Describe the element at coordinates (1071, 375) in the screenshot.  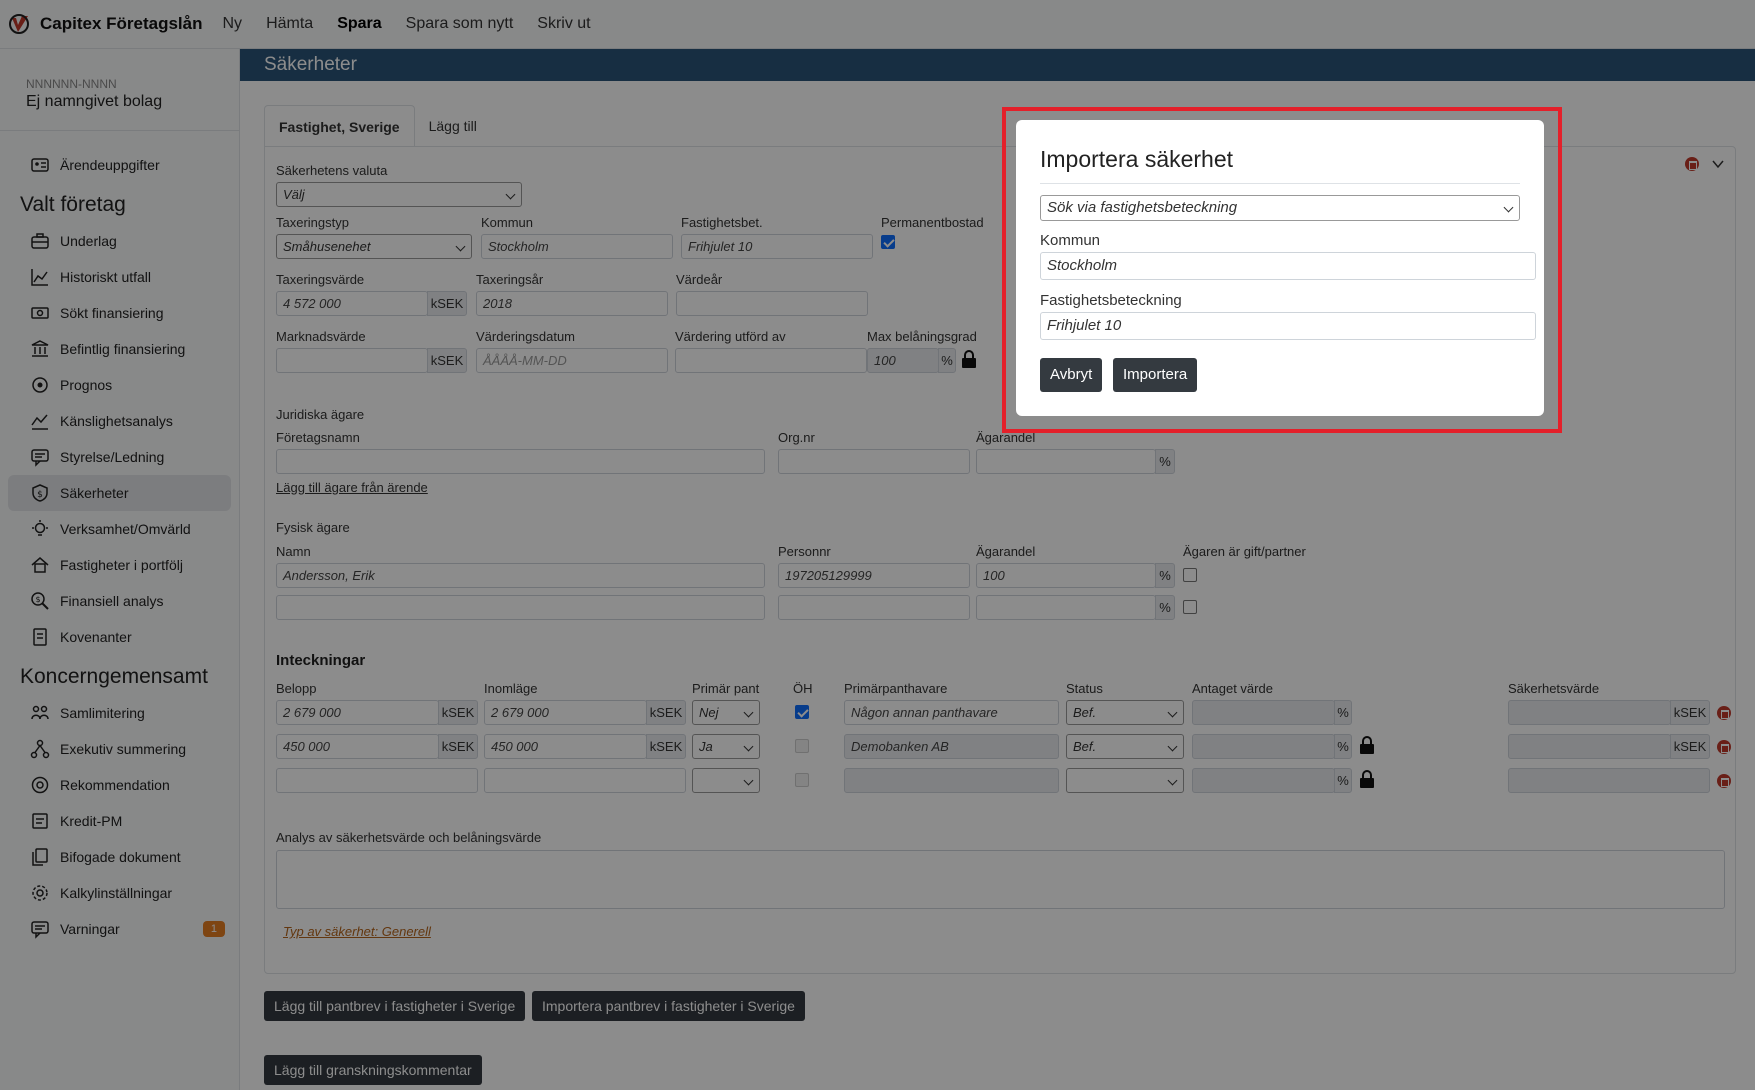
I see `cancel-button: Avbryt` at that location.